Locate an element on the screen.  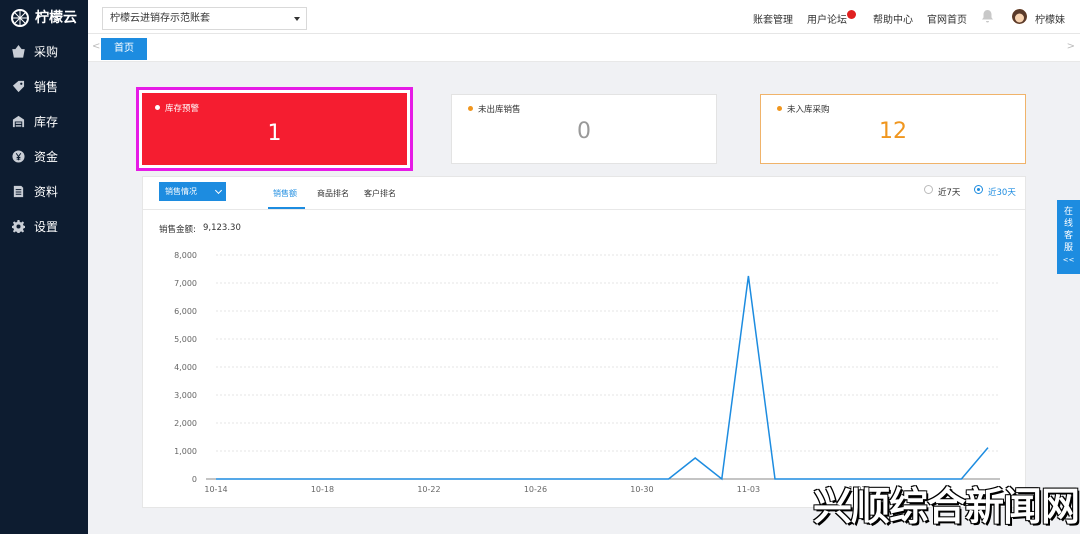
caret-down-icon is located at coordinates (297, 19).